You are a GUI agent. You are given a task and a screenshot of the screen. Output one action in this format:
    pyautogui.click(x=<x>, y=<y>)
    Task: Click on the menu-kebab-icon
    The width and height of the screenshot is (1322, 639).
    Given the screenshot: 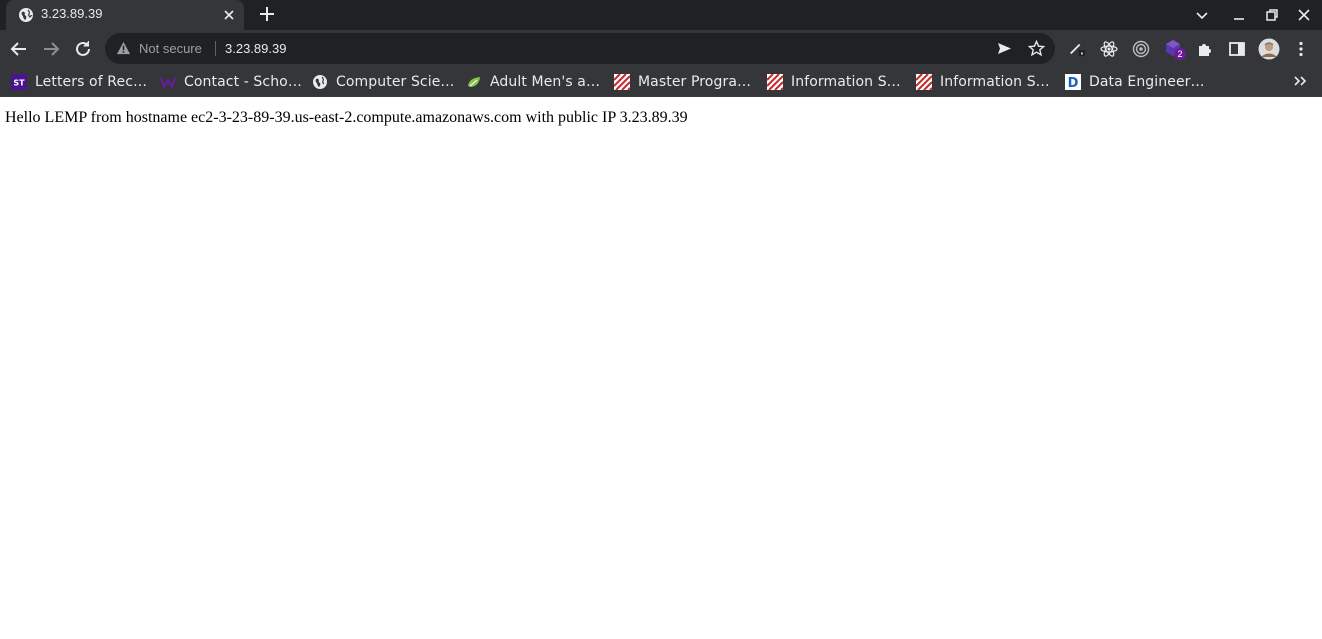 What is the action you would take?
    pyautogui.click(x=1301, y=49)
    